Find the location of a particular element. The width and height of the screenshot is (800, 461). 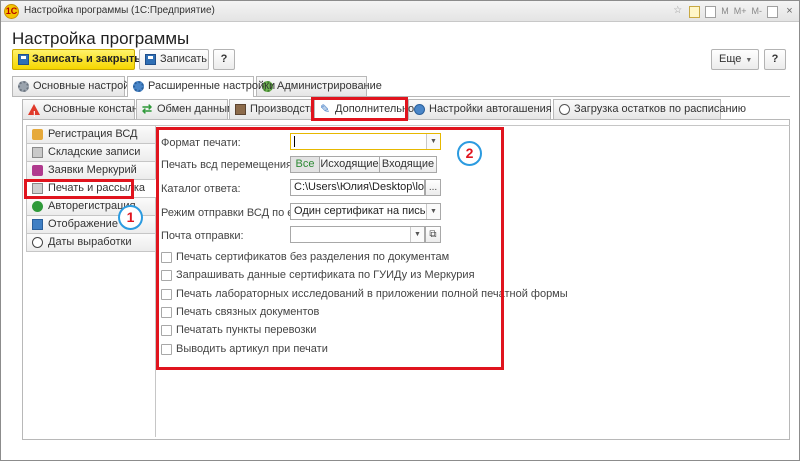

gear-icon is located at coordinates (23, 86).